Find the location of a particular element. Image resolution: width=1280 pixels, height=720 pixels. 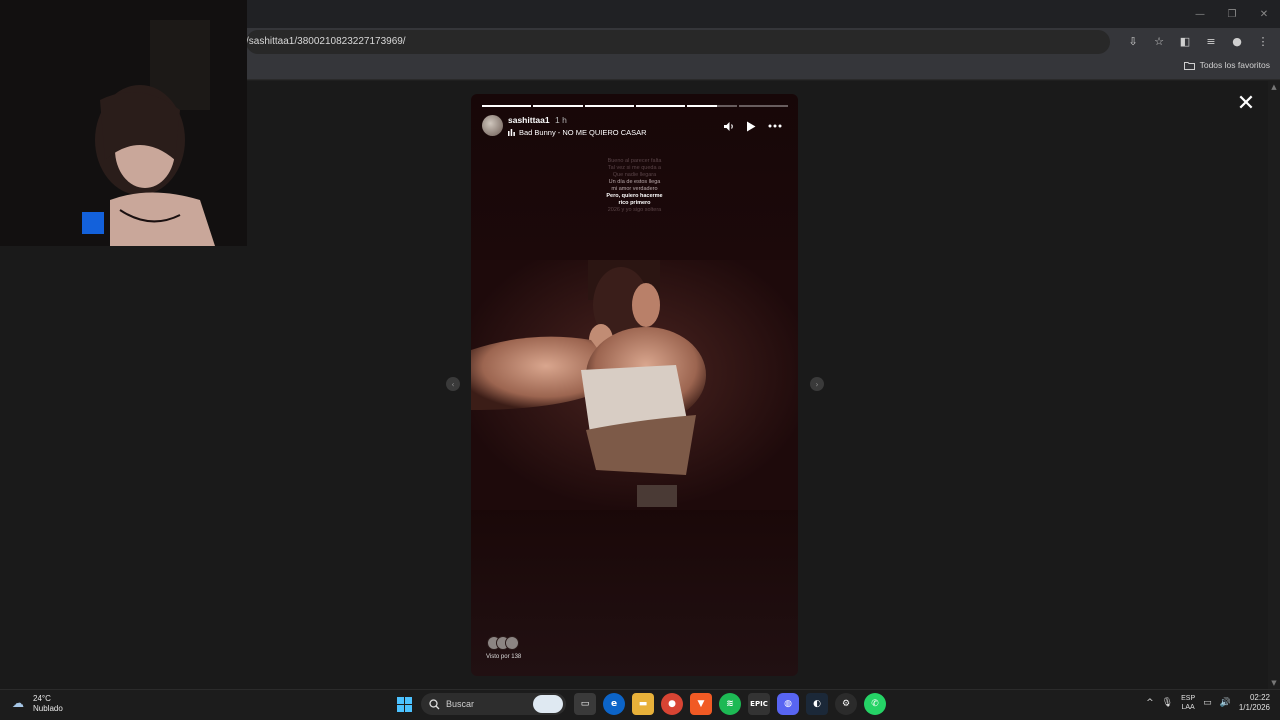

toolbar-icons: ⇩ ☆ ◧ ≡ ● ⋮ is located at coordinates (1198, 41).